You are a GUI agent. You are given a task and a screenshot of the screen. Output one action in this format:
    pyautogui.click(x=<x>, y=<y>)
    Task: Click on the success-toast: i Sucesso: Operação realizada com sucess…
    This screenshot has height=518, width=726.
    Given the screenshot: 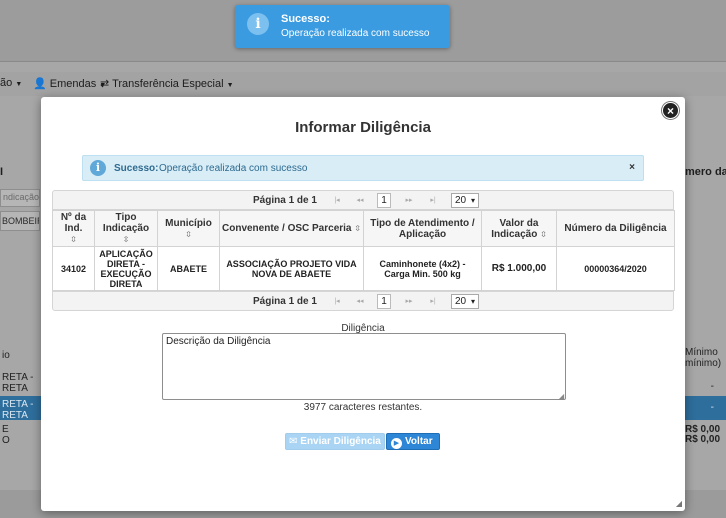 What is the action you would take?
    pyautogui.click(x=342, y=26)
    